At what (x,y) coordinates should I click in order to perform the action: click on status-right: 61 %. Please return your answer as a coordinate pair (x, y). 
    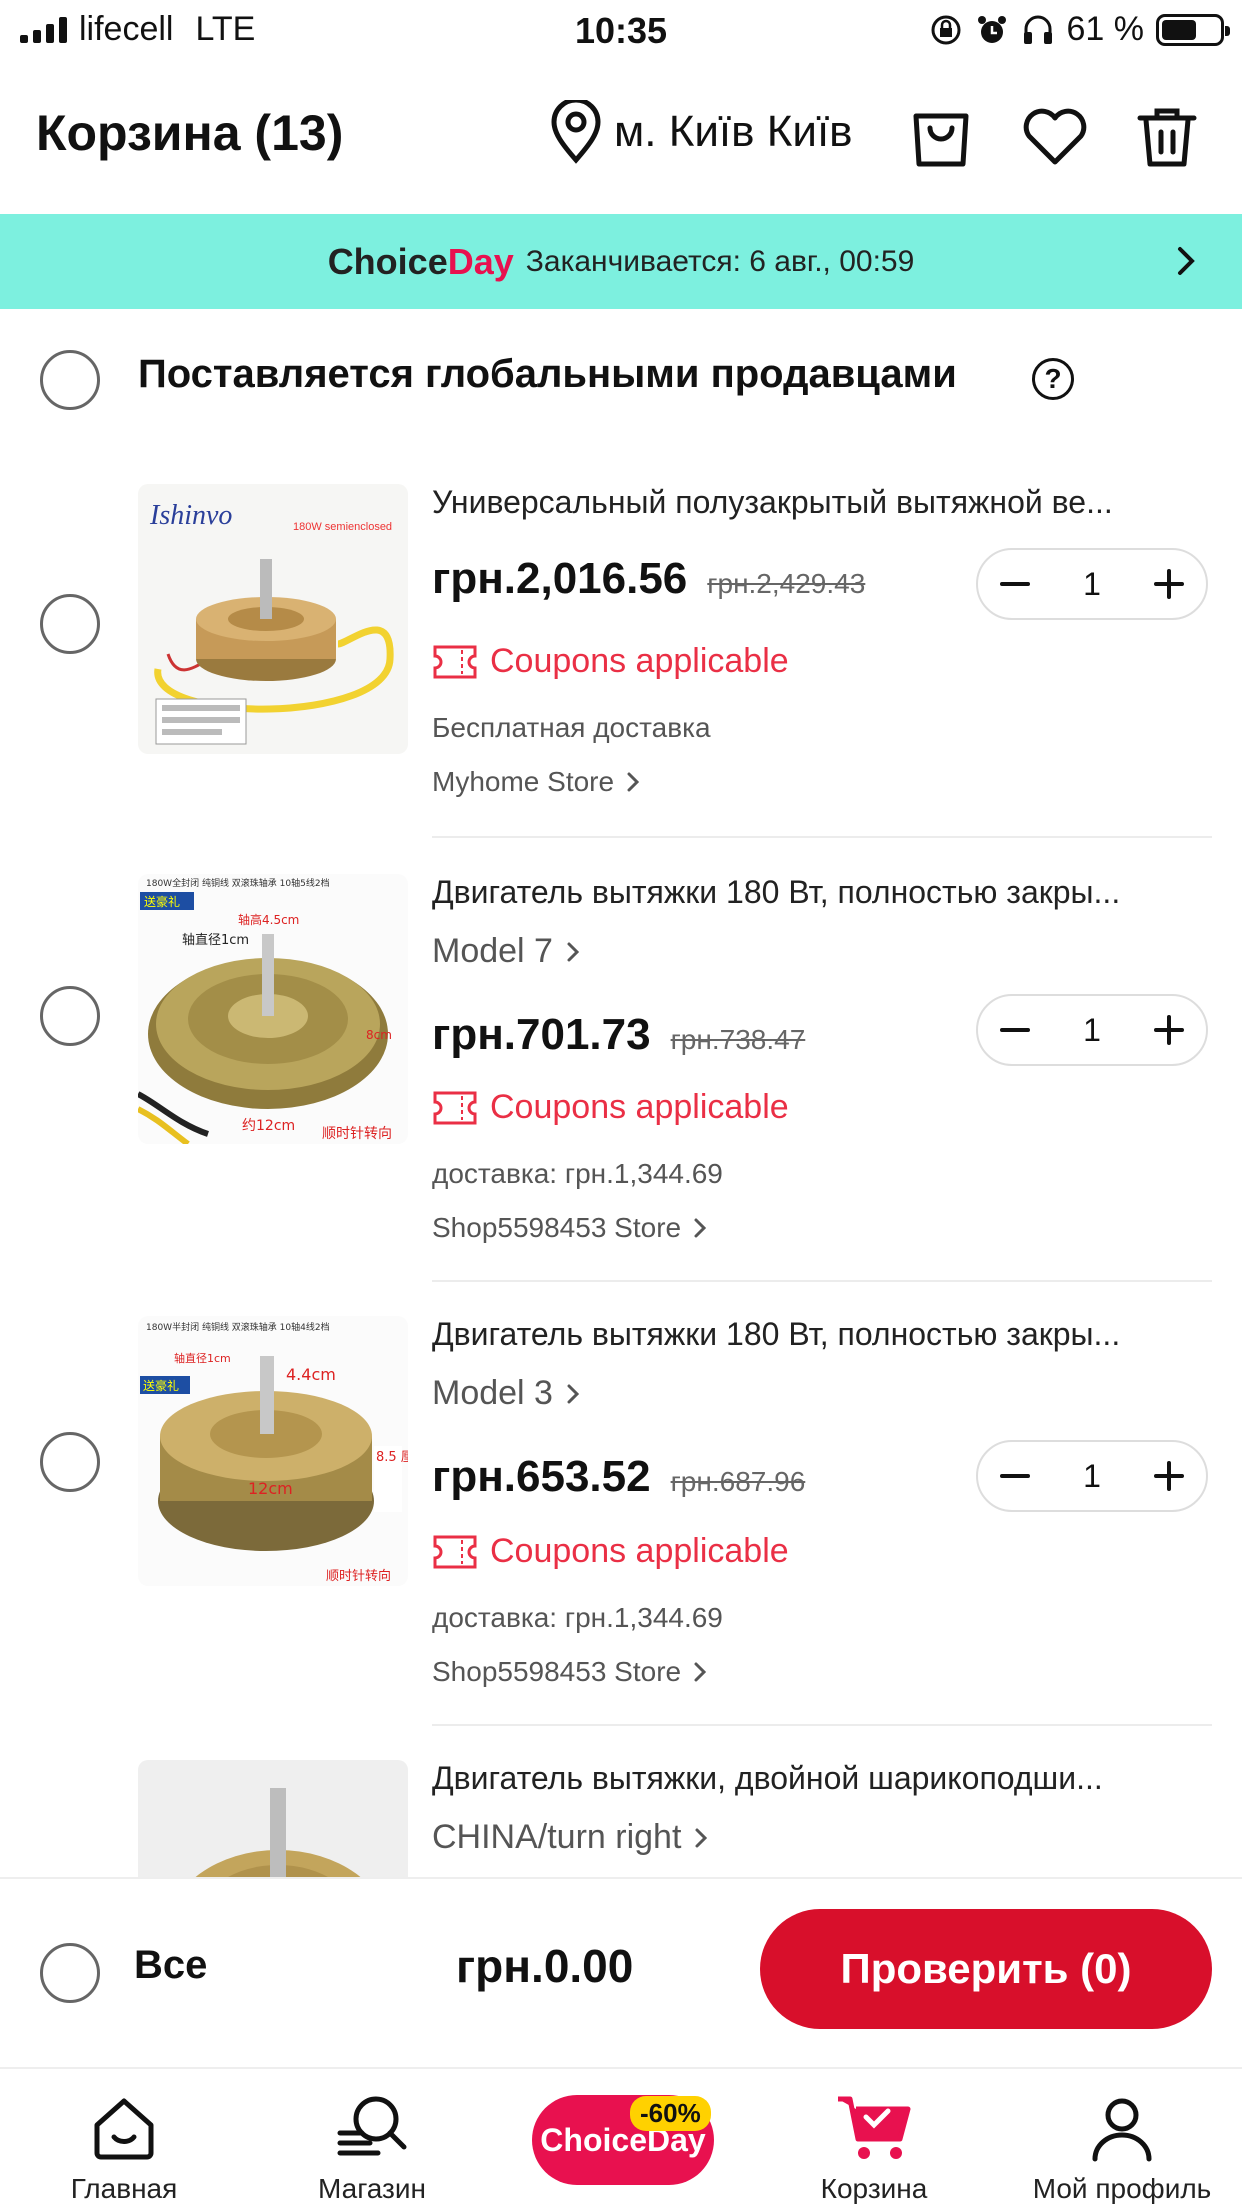
    Looking at the image, I should click on (1079, 29).